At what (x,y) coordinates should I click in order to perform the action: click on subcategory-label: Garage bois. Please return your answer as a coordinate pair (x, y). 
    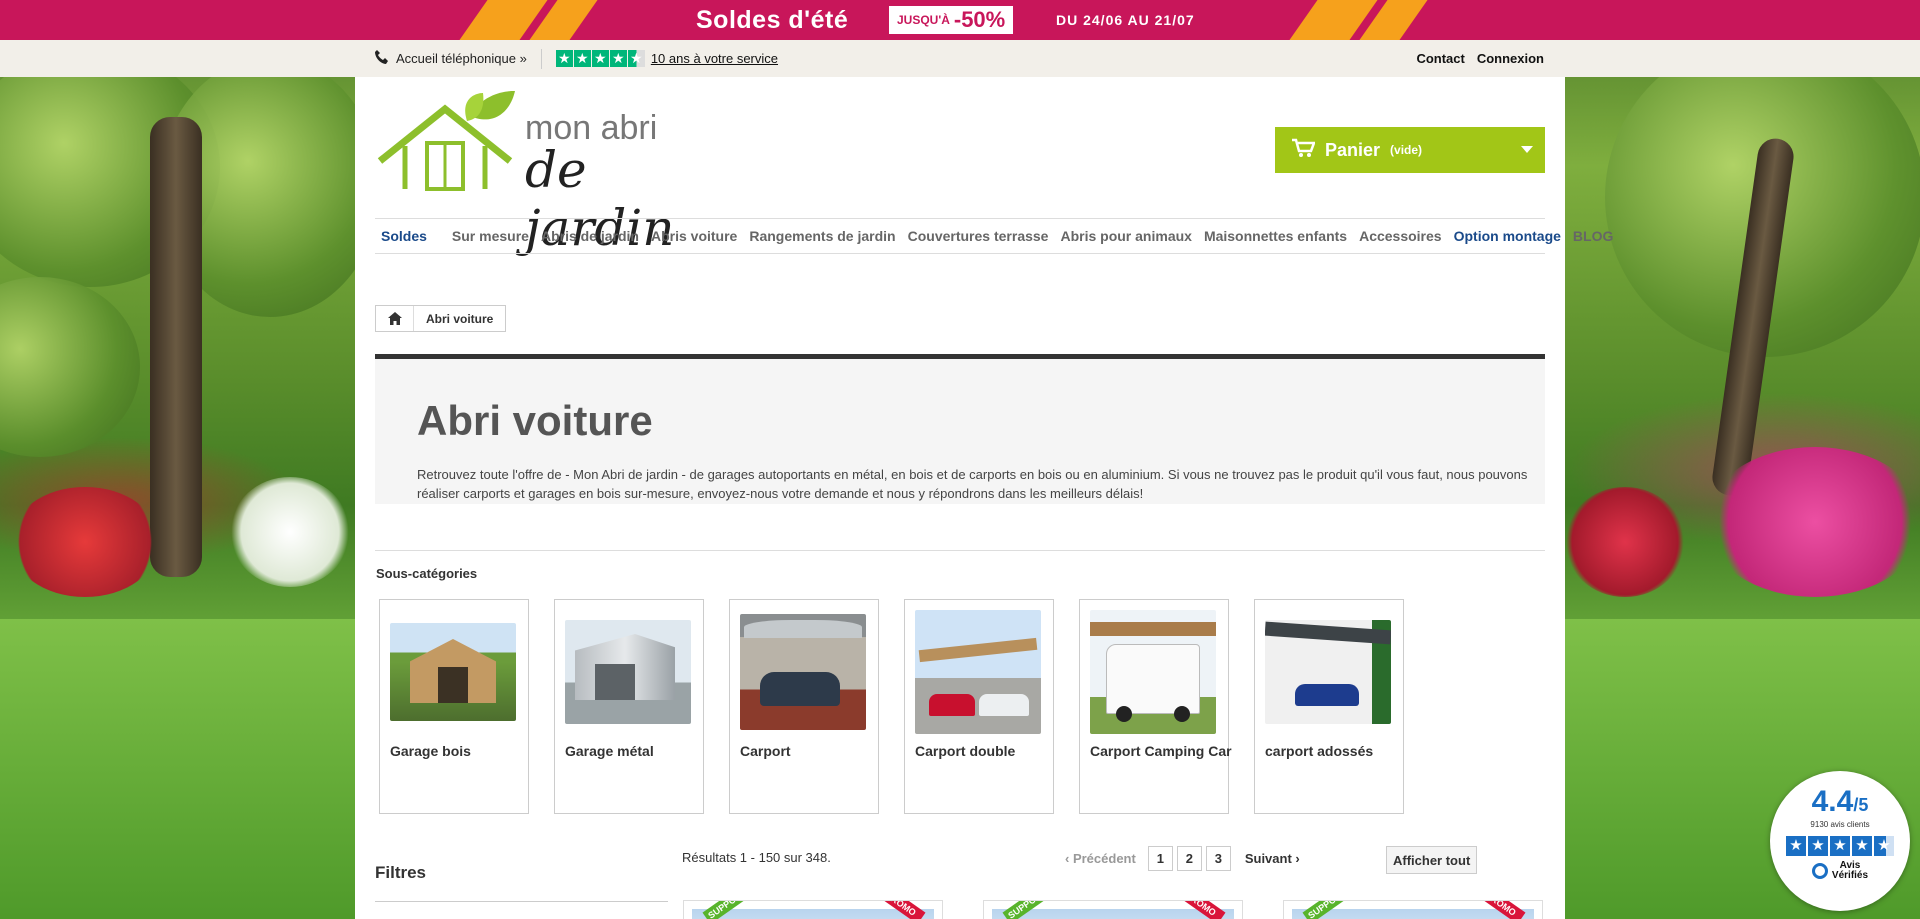
    Looking at the image, I should click on (430, 751).